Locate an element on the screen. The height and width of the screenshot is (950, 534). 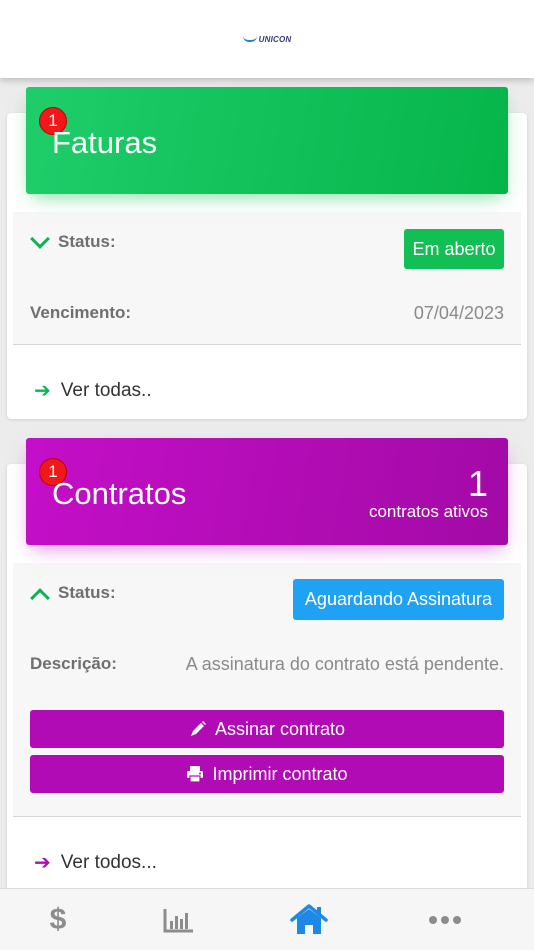
more-icon is located at coordinates (445, 920).